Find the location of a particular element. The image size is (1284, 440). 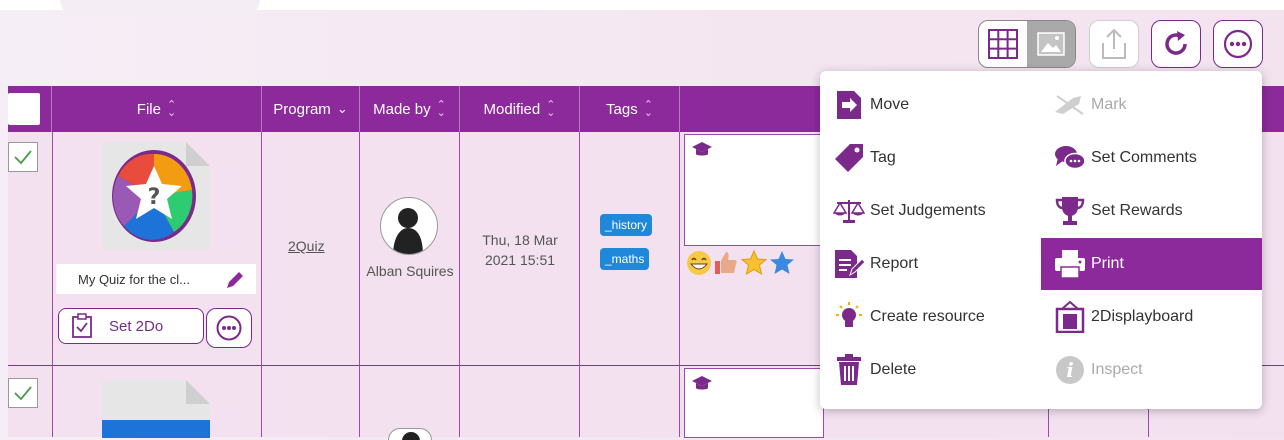

move-icon is located at coordinates (849, 105).